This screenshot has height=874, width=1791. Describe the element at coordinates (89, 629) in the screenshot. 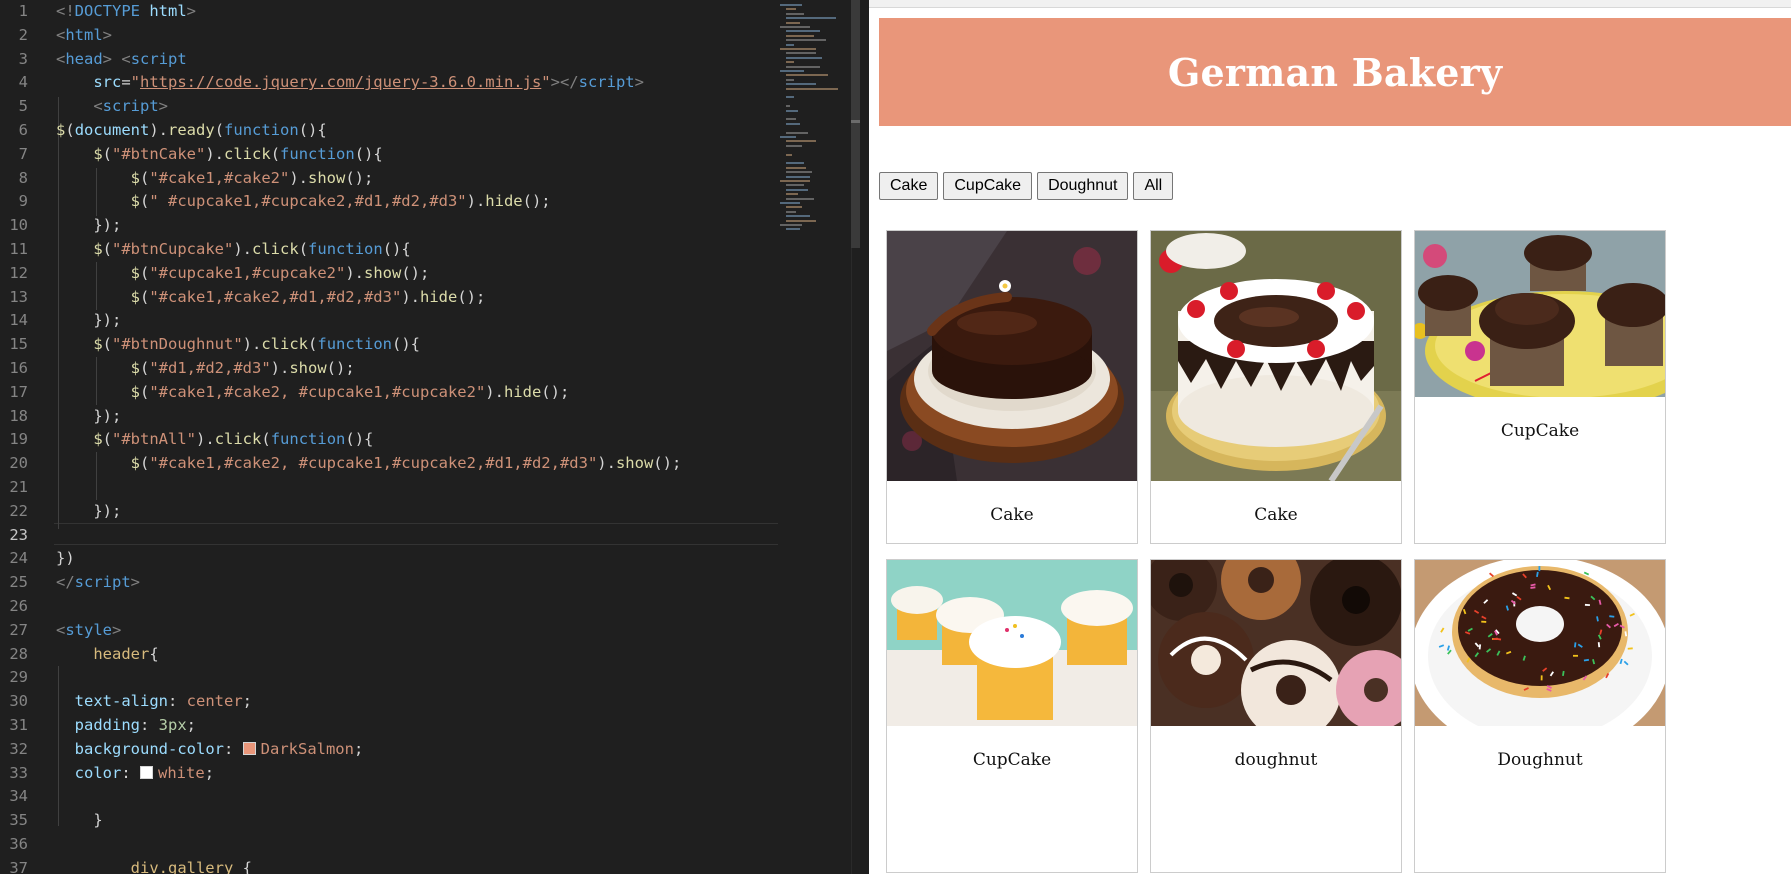

I see `code-line: <style>` at that location.